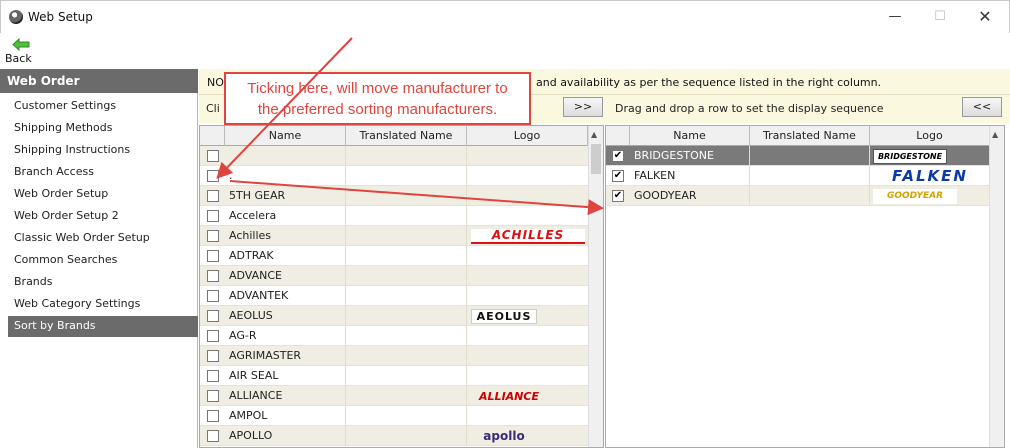  What do you see at coordinates (985, 18) in the screenshot?
I see `close-button: ✕` at bounding box center [985, 18].